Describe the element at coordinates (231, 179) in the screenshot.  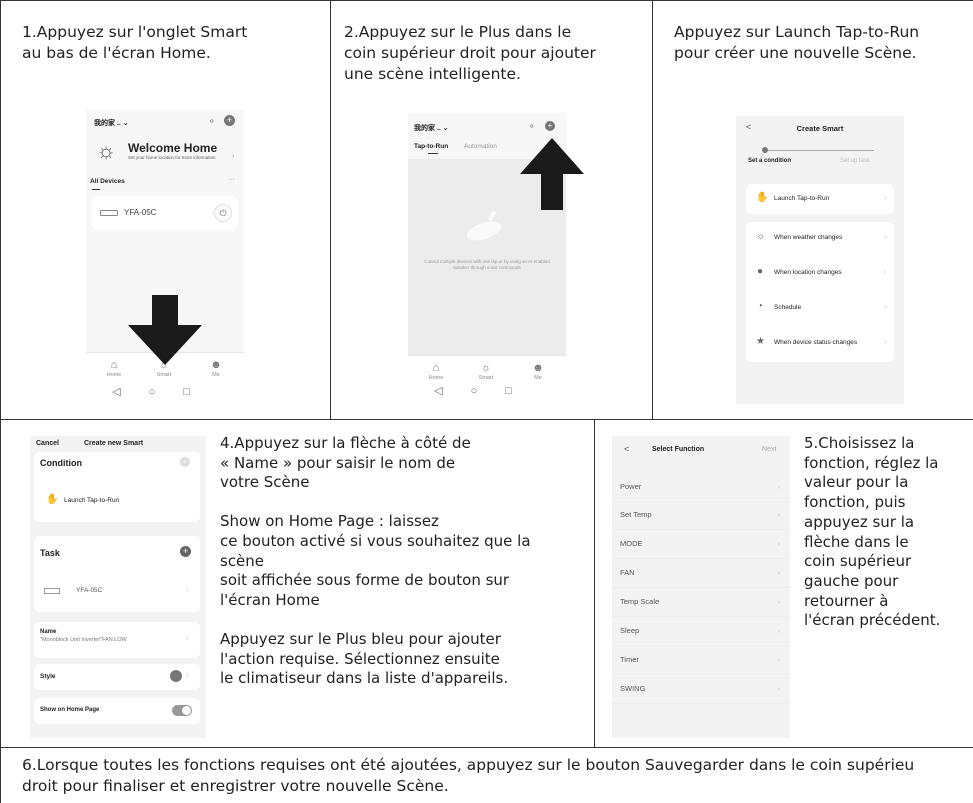
I see `more-icon: ···` at that location.